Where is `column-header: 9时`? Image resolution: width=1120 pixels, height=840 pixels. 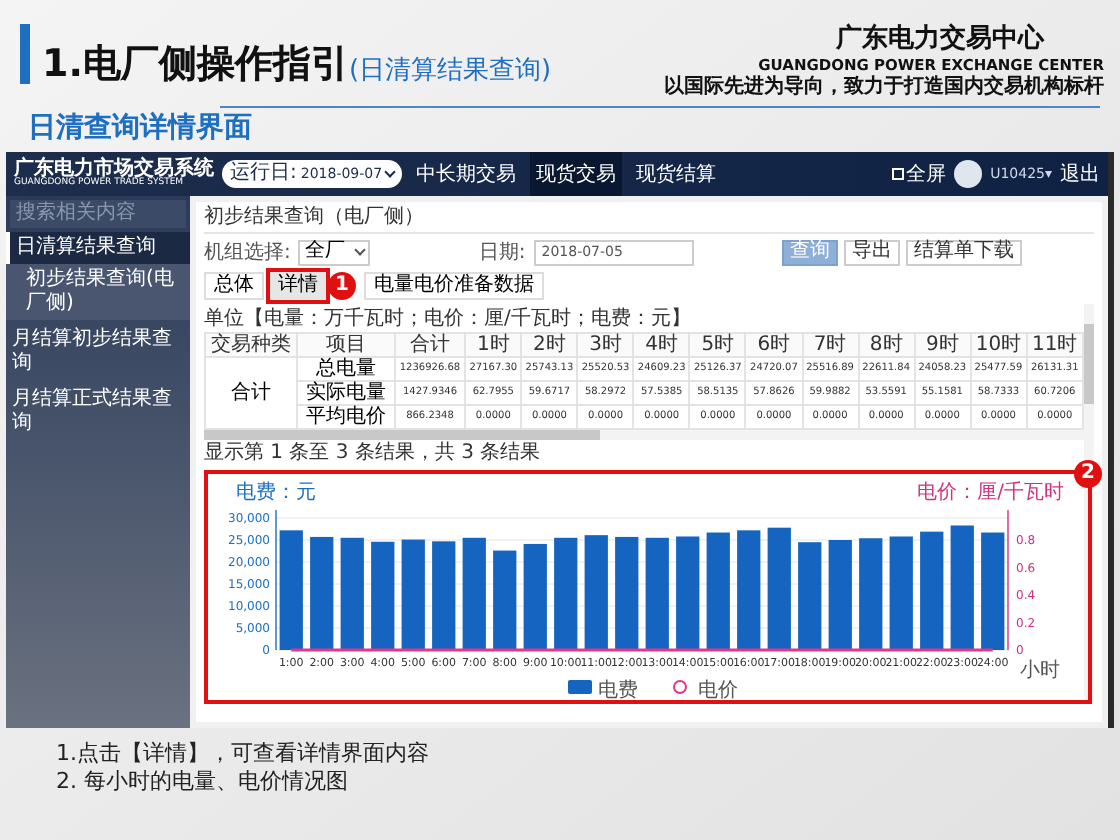
column-header: 9时 is located at coordinates (942, 345).